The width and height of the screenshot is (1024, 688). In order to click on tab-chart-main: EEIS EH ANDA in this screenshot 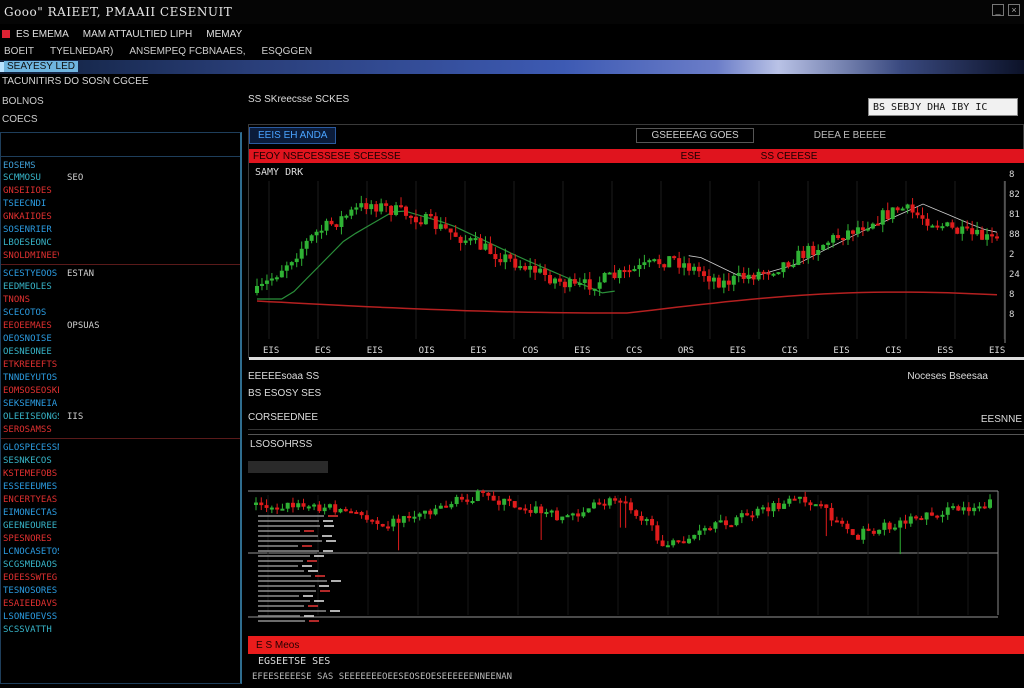, I will do `click(293, 135)`.